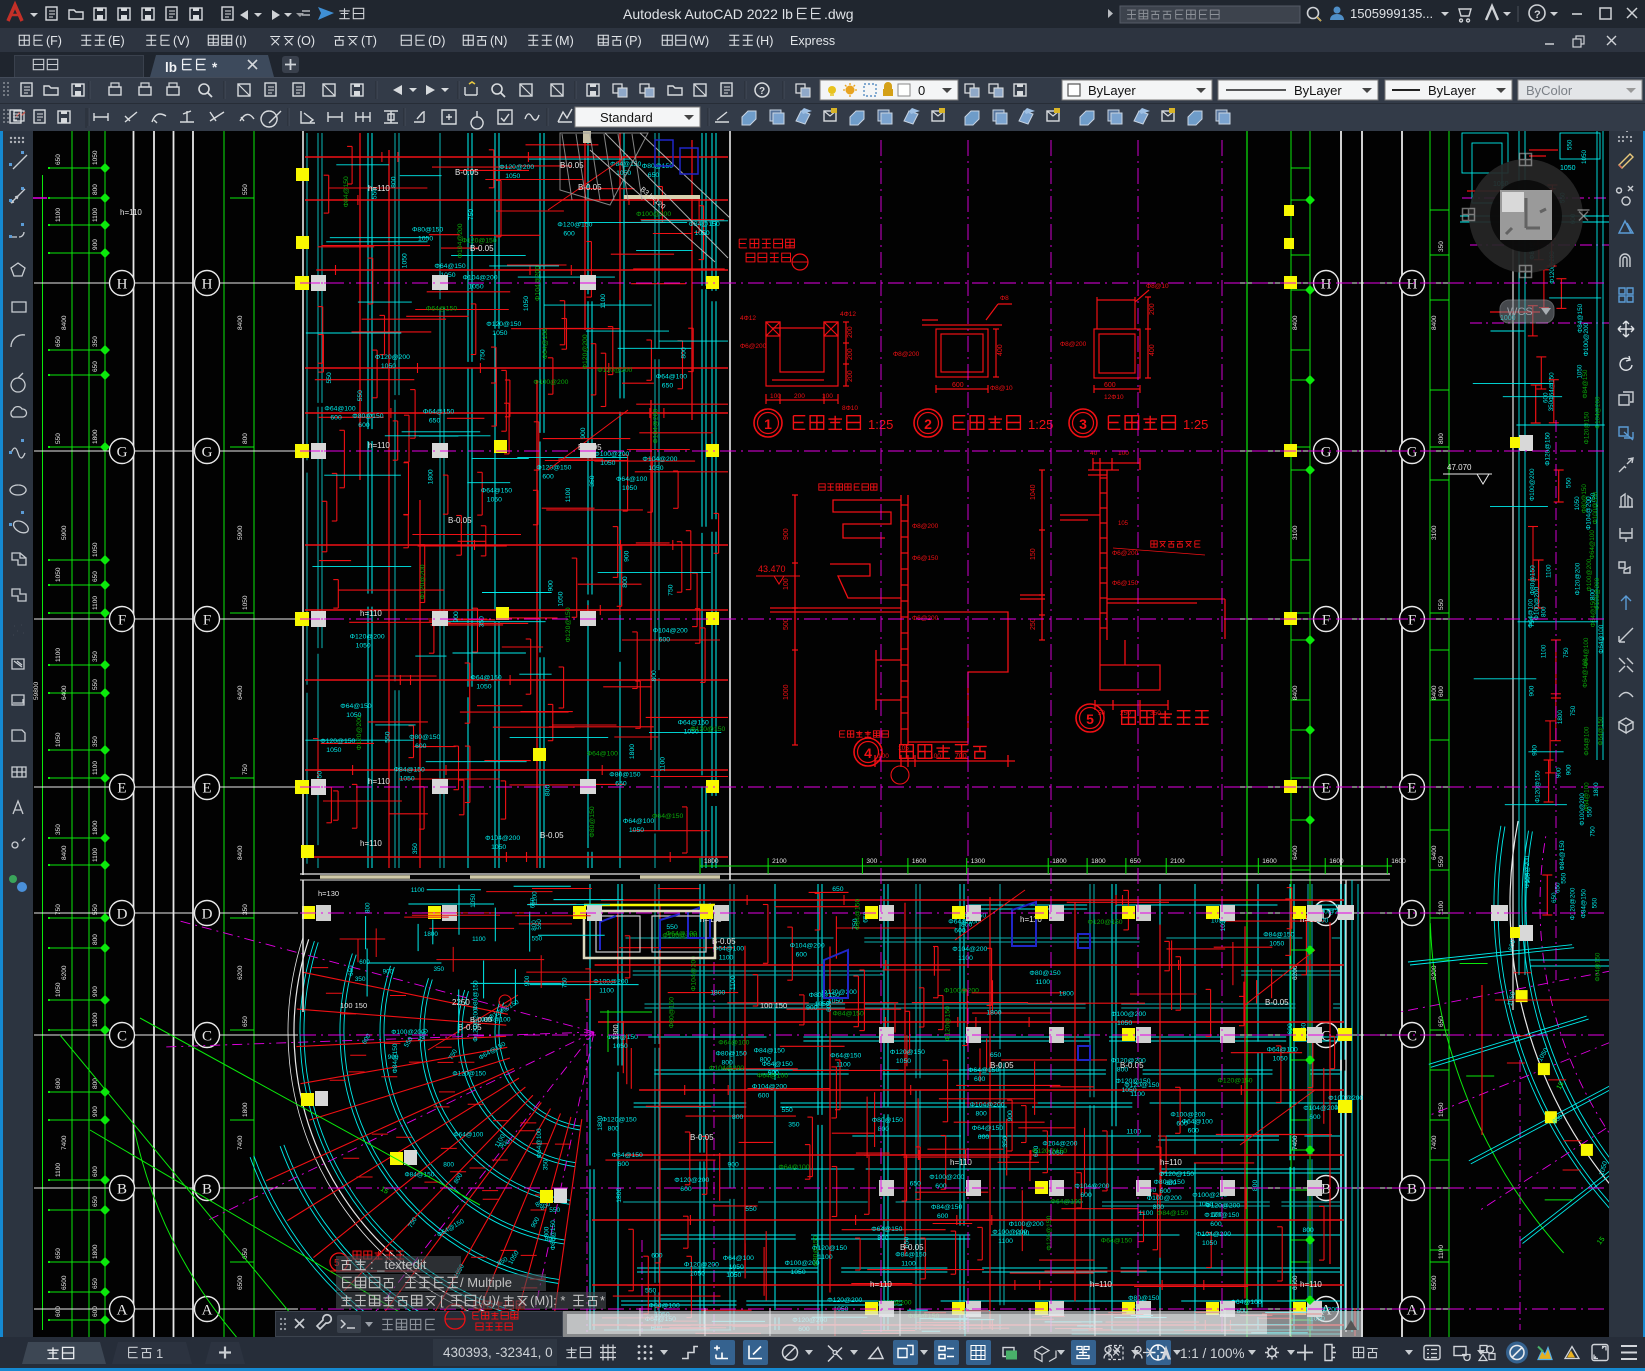  Describe the element at coordinates (461, 1002) in the screenshot. I see `svg-text: 2250` at that location.